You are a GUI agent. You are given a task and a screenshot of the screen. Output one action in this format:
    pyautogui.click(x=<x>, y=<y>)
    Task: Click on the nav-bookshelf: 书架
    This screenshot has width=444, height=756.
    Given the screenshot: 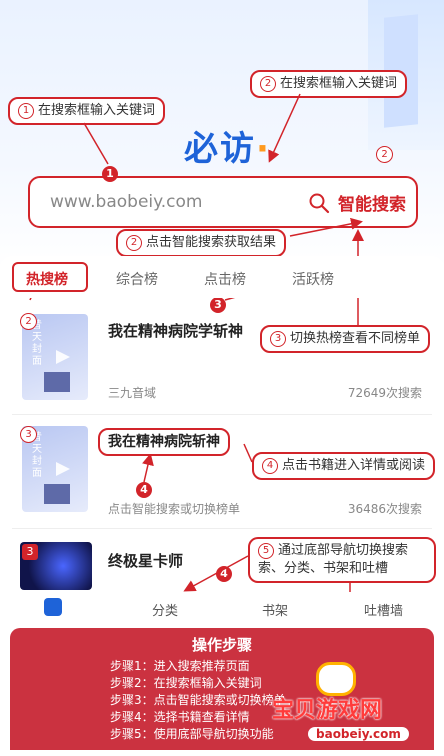 What is the action you would take?
    pyautogui.click(x=275, y=609)
    